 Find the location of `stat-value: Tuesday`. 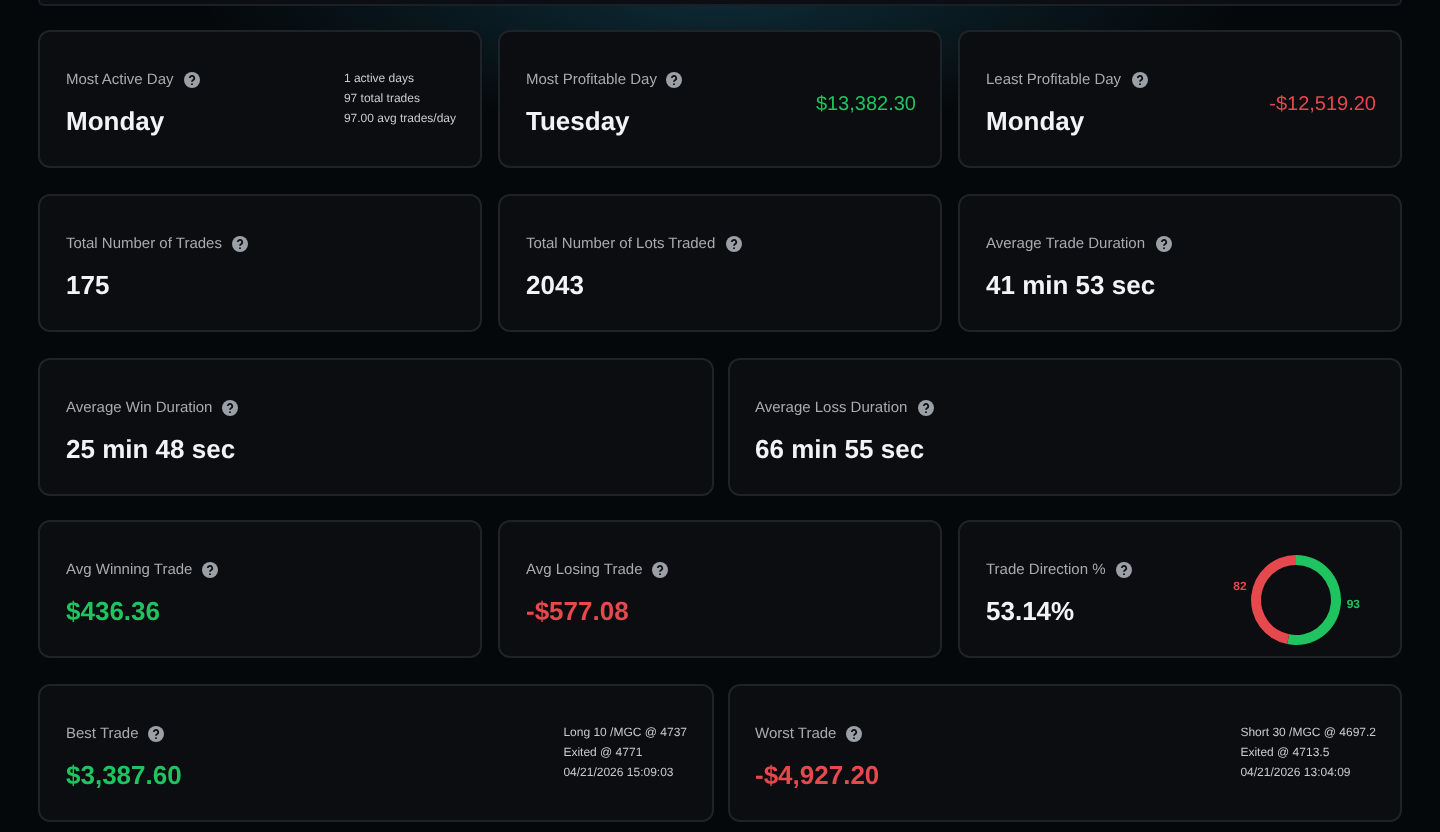

stat-value: Tuesday is located at coordinates (579, 122).